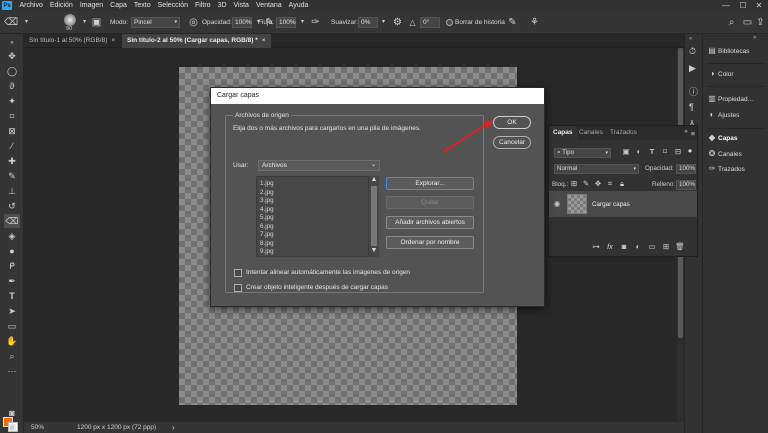 This screenshot has height=433, width=768. Describe the element at coordinates (449, 22) in the screenshot. I see `erase-history-checkbox` at that location.